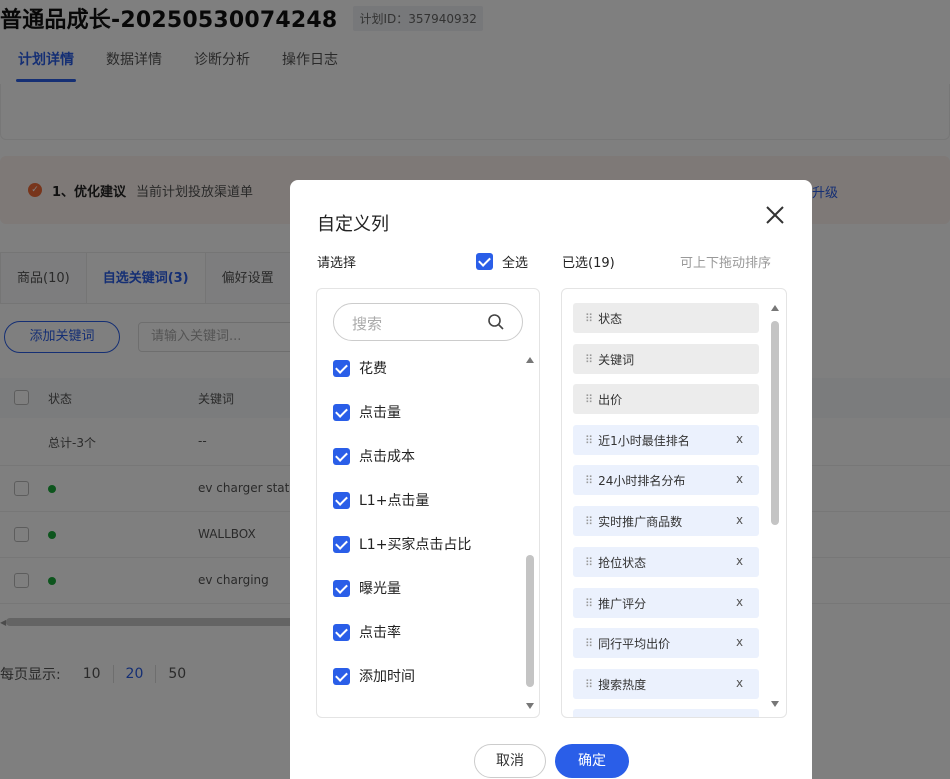 This screenshot has height=779, width=950. What do you see at coordinates (387, 677) in the screenshot?
I see `column-option-label: 添加时间` at bounding box center [387, 677].